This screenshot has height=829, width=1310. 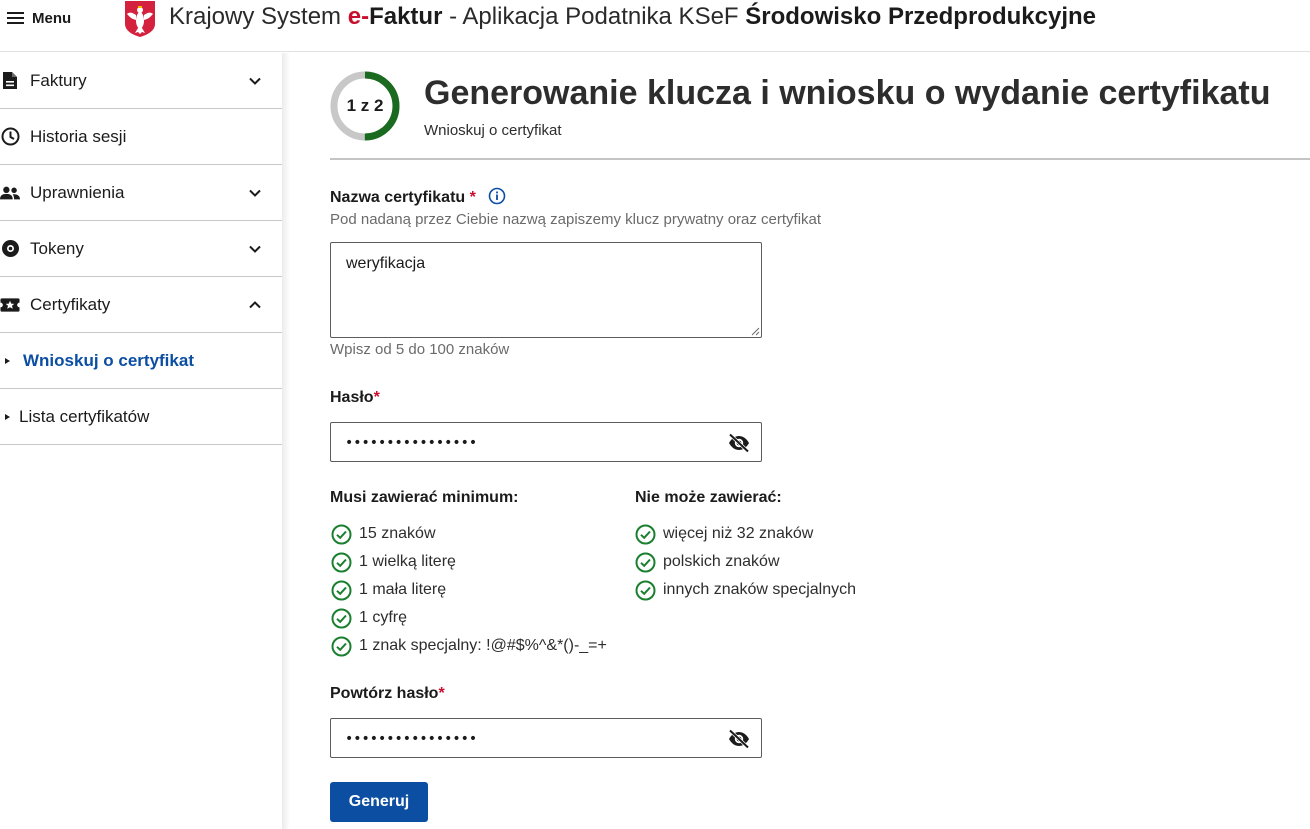 What do you see at coordinates (141, 81) in the screenshot?
I see `sidebar-item-faktury: Faktury` at bounding box center [141, 81].